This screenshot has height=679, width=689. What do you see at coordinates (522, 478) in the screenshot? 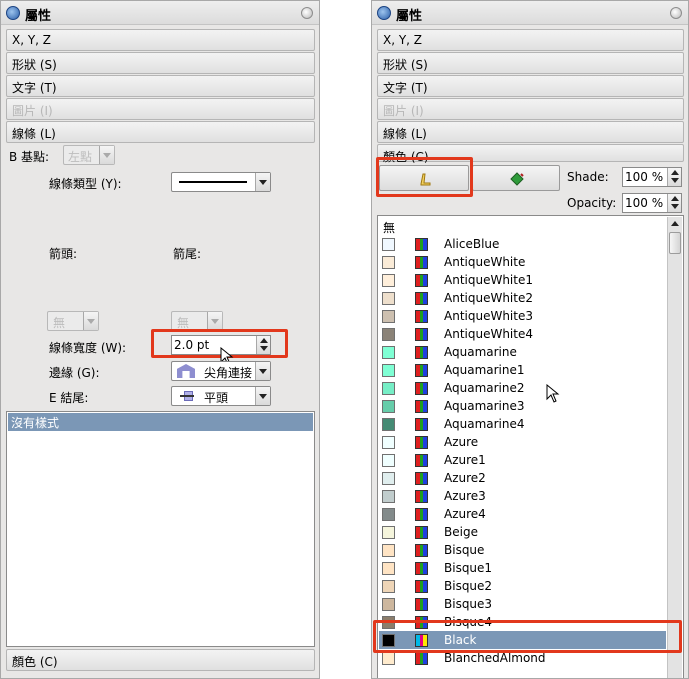
I see `color-list-item: Azure2` at bounding box center [522, 478].